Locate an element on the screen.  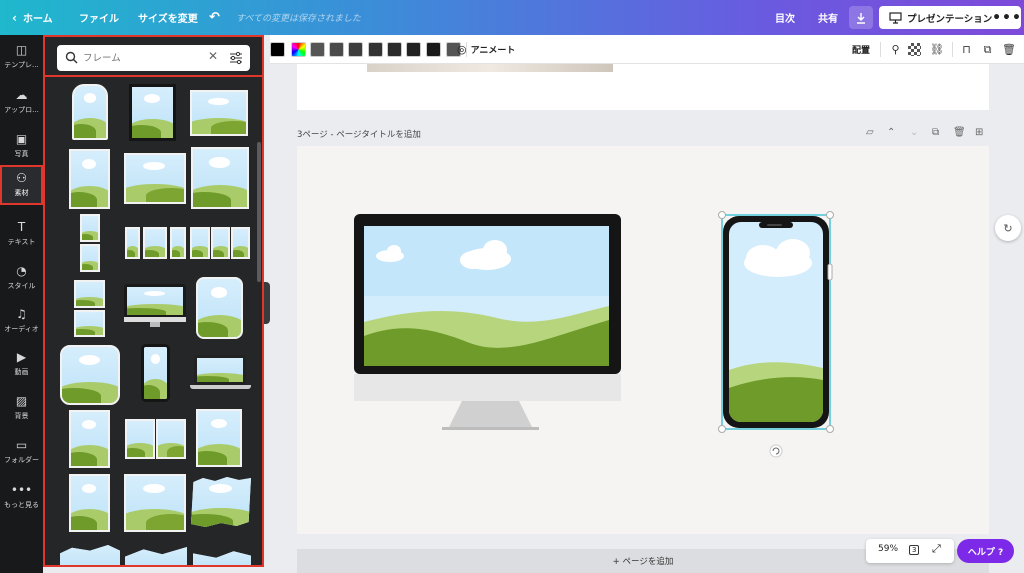
desktop-monitor-frame is located at coordinates (487, 322).